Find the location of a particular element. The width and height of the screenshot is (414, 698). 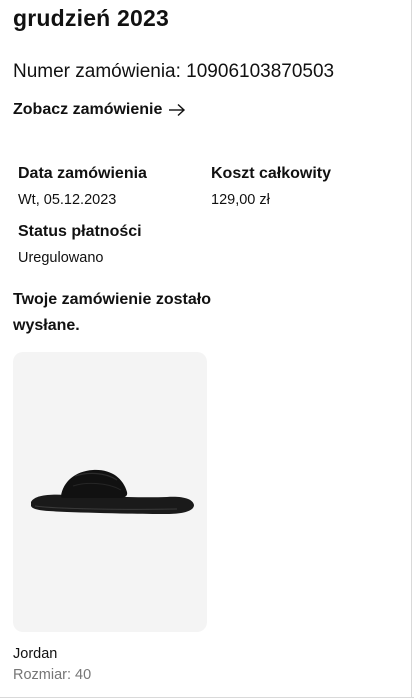

shipment-status: Twoje zamówienie zostało wysłane. is located at coordinates (112, 312).